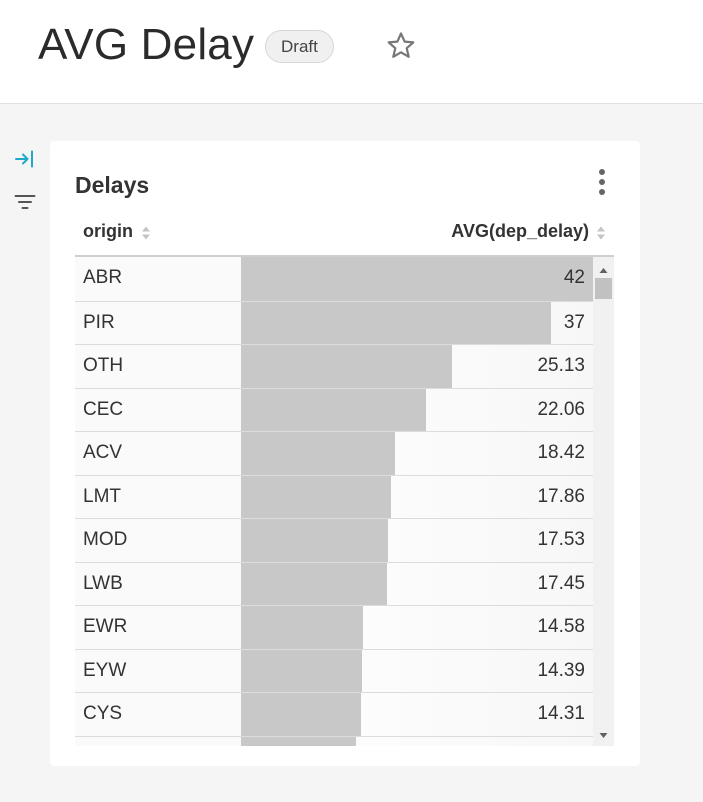 The width and height of the screenshot is (703, 802). What do you see at coordinates (299, 46) in the screenshot?
I see `status-badge: Draft` at bounding box center [299, 46].